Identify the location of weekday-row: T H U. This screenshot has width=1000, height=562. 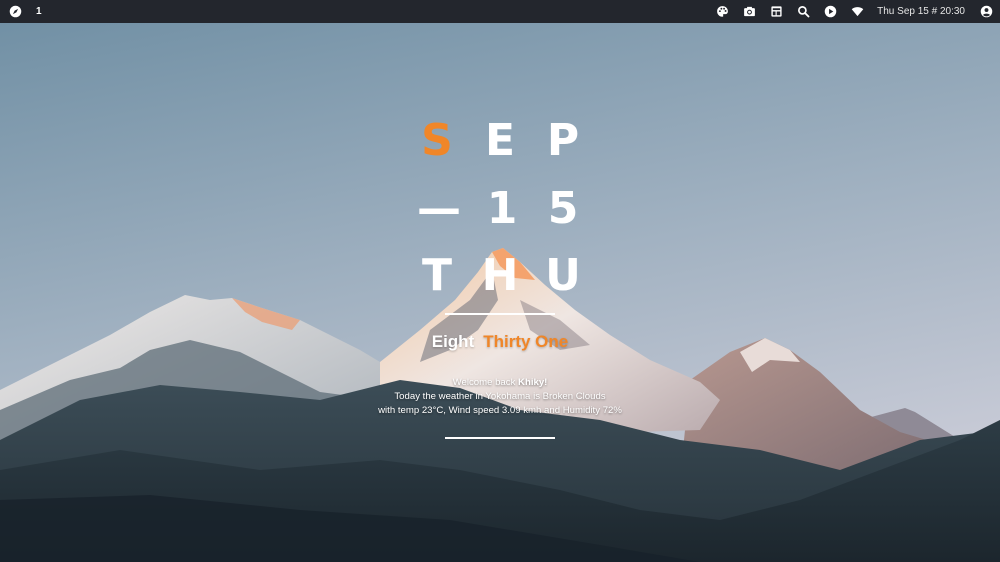
(500, 276).